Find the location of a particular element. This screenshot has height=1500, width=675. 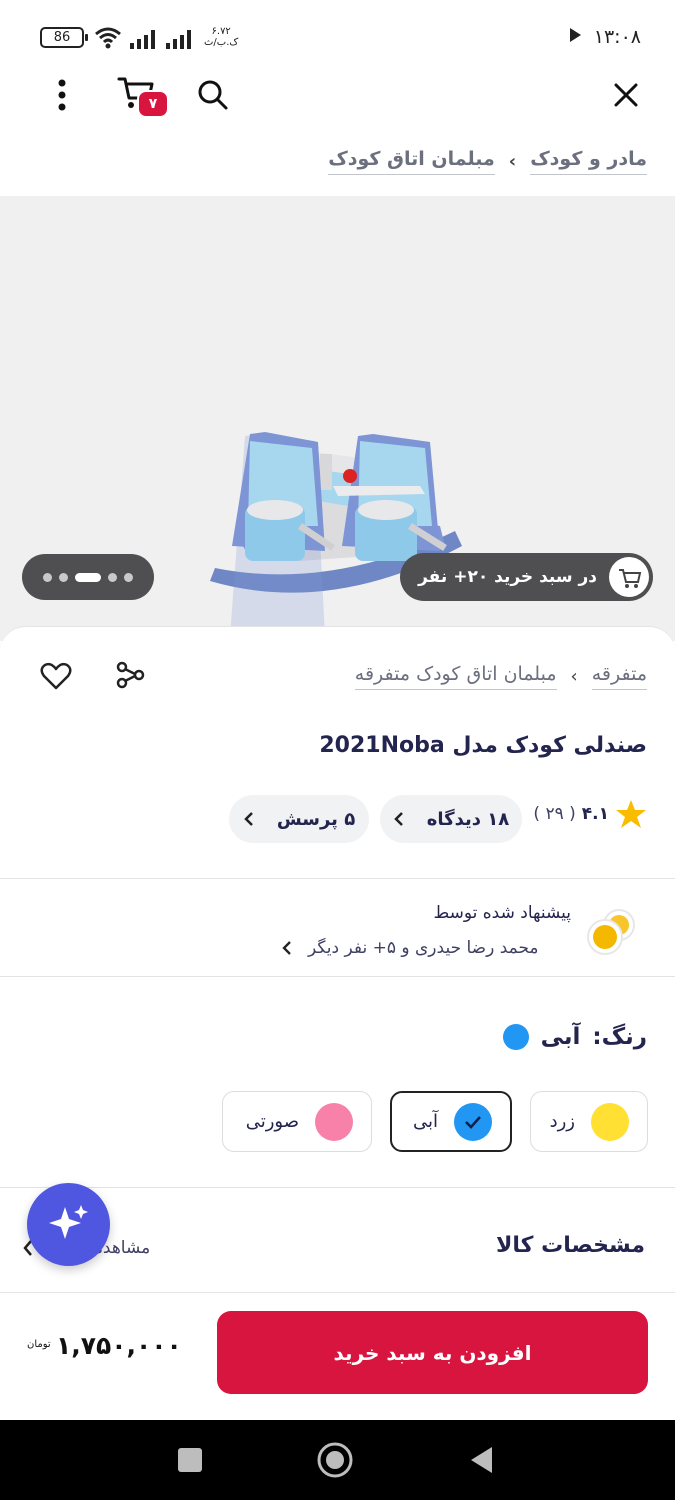

cart-popularity-pill: در سبد خرید ۲۰+ نفر is located at coordinates (526, 577).